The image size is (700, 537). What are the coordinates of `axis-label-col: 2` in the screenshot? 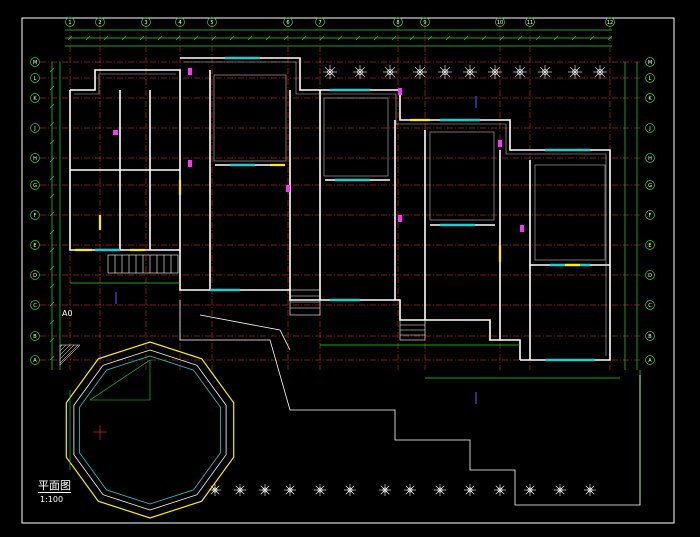 It's located at (99, 23).